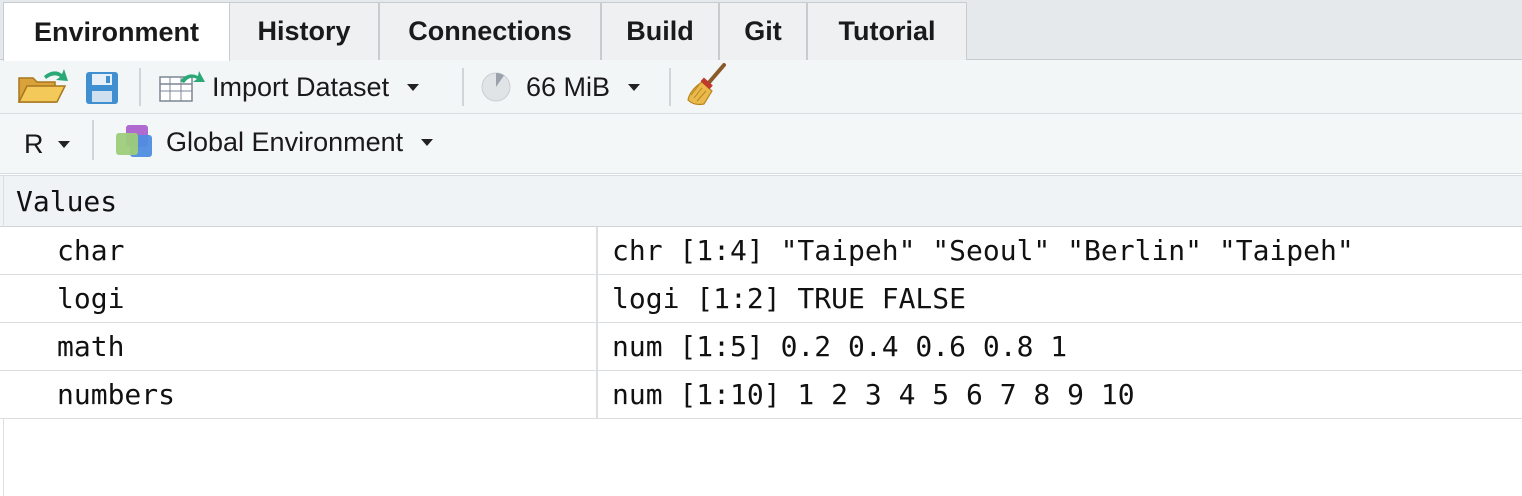  I want to click on environment-selector-bar: R Global Environment, so click(761, 144).